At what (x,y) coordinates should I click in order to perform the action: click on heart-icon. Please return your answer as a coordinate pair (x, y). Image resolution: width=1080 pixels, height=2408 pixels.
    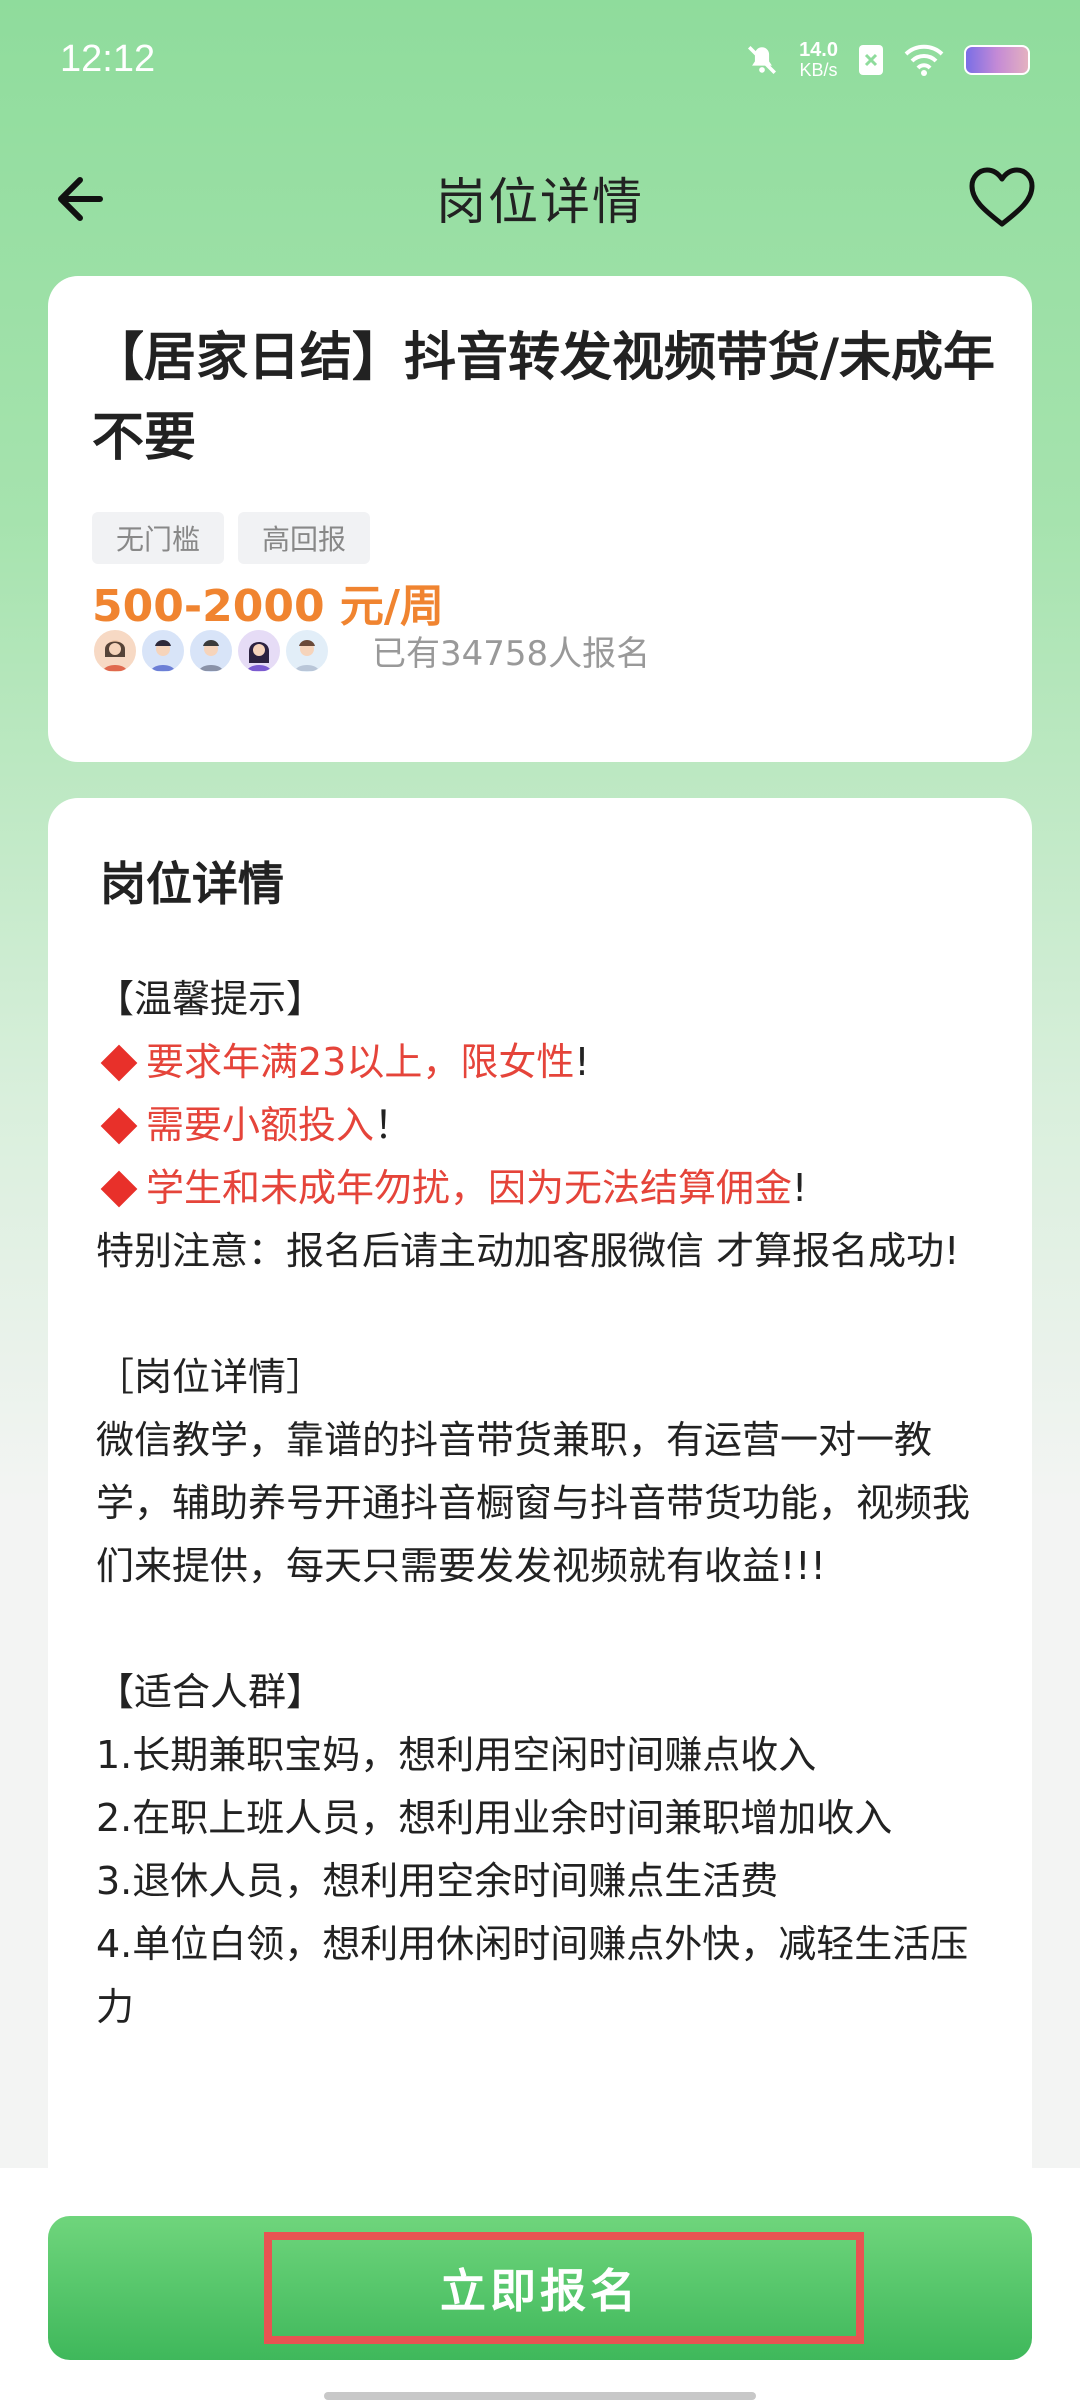
    Looking at the image, I should click on (1002, 198).